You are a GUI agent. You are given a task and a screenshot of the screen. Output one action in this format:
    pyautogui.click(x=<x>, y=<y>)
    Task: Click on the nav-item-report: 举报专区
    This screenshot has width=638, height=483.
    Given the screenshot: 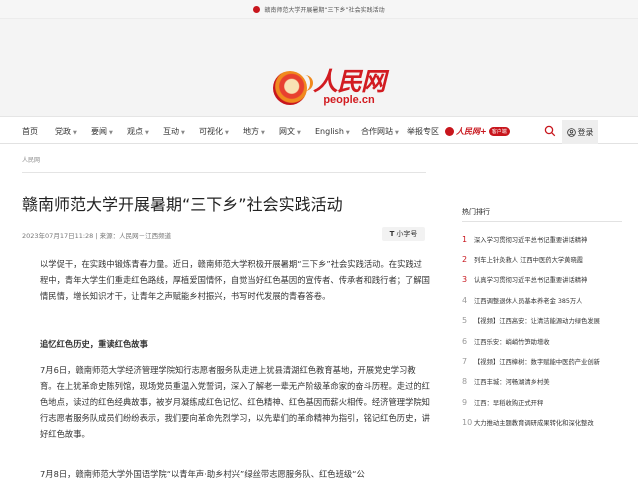 What is the action you would take?
    pyautogui.click(x=423, y=132)
    